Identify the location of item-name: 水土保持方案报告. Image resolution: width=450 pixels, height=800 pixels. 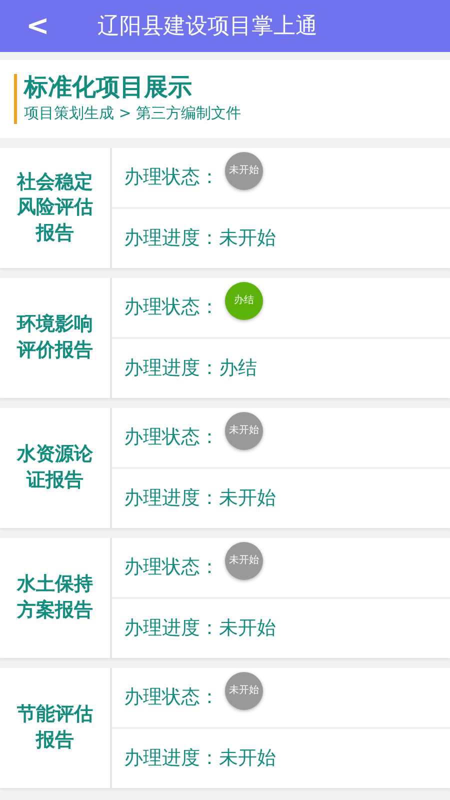
(55, 598).